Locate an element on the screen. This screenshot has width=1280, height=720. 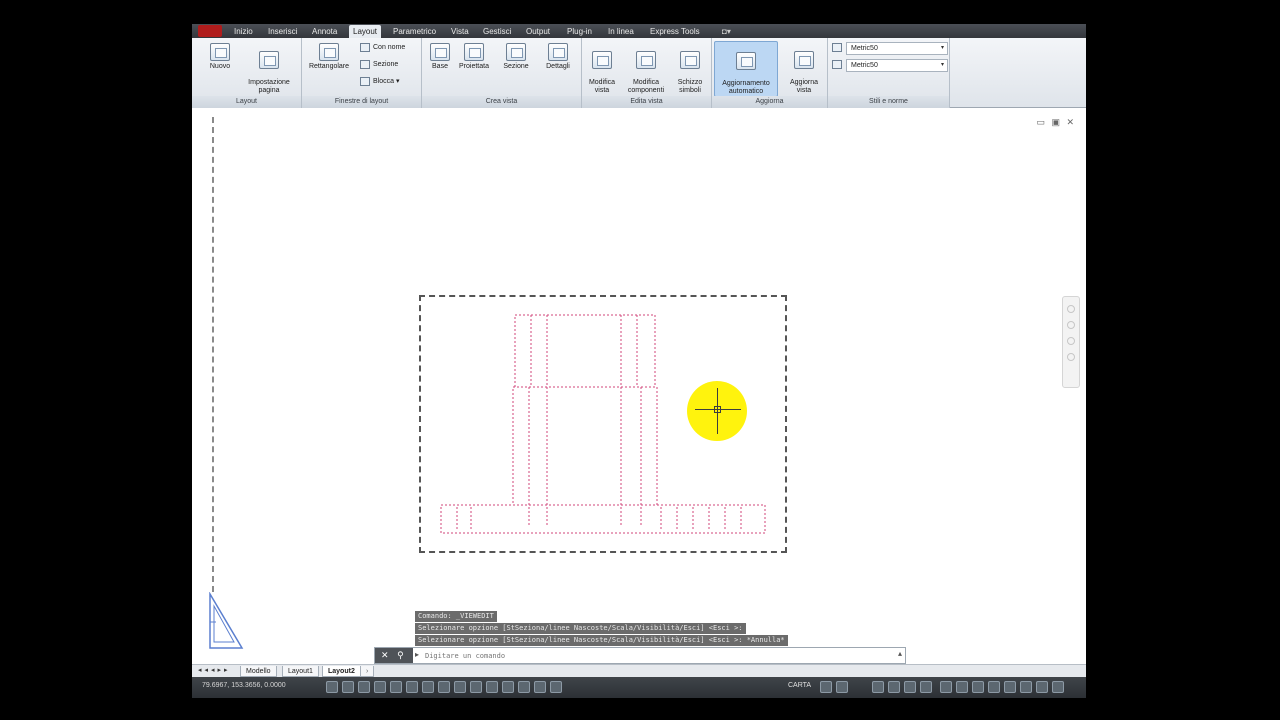
blocca-button: Blocca ▾ is located at coordinates (379, 82).